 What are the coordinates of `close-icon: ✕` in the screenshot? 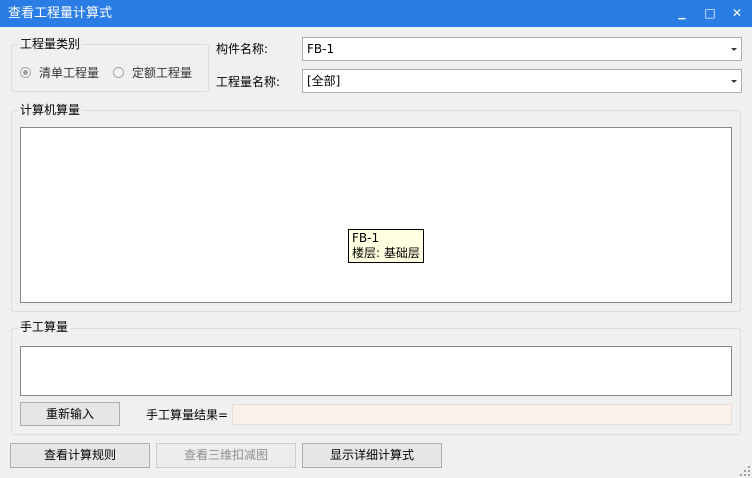 It's located at (737, 13).